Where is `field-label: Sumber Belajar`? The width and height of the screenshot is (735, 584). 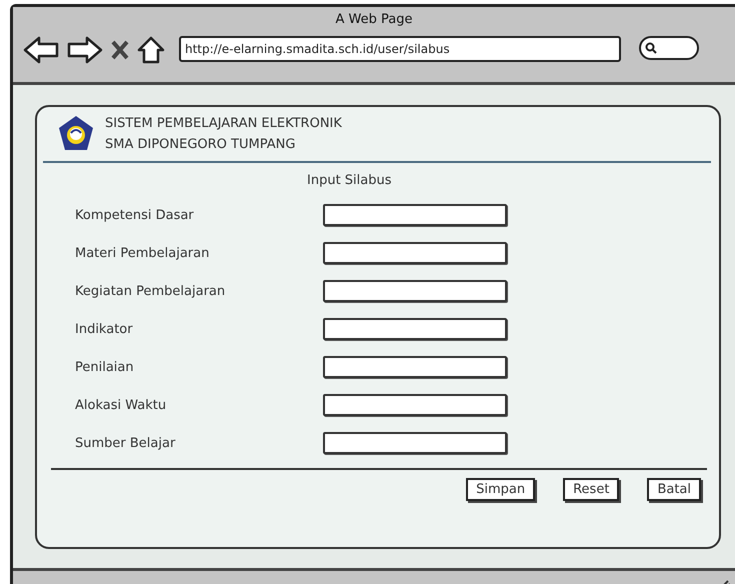 field-label: Sumber Belajar is located at coordinates (125, 443).